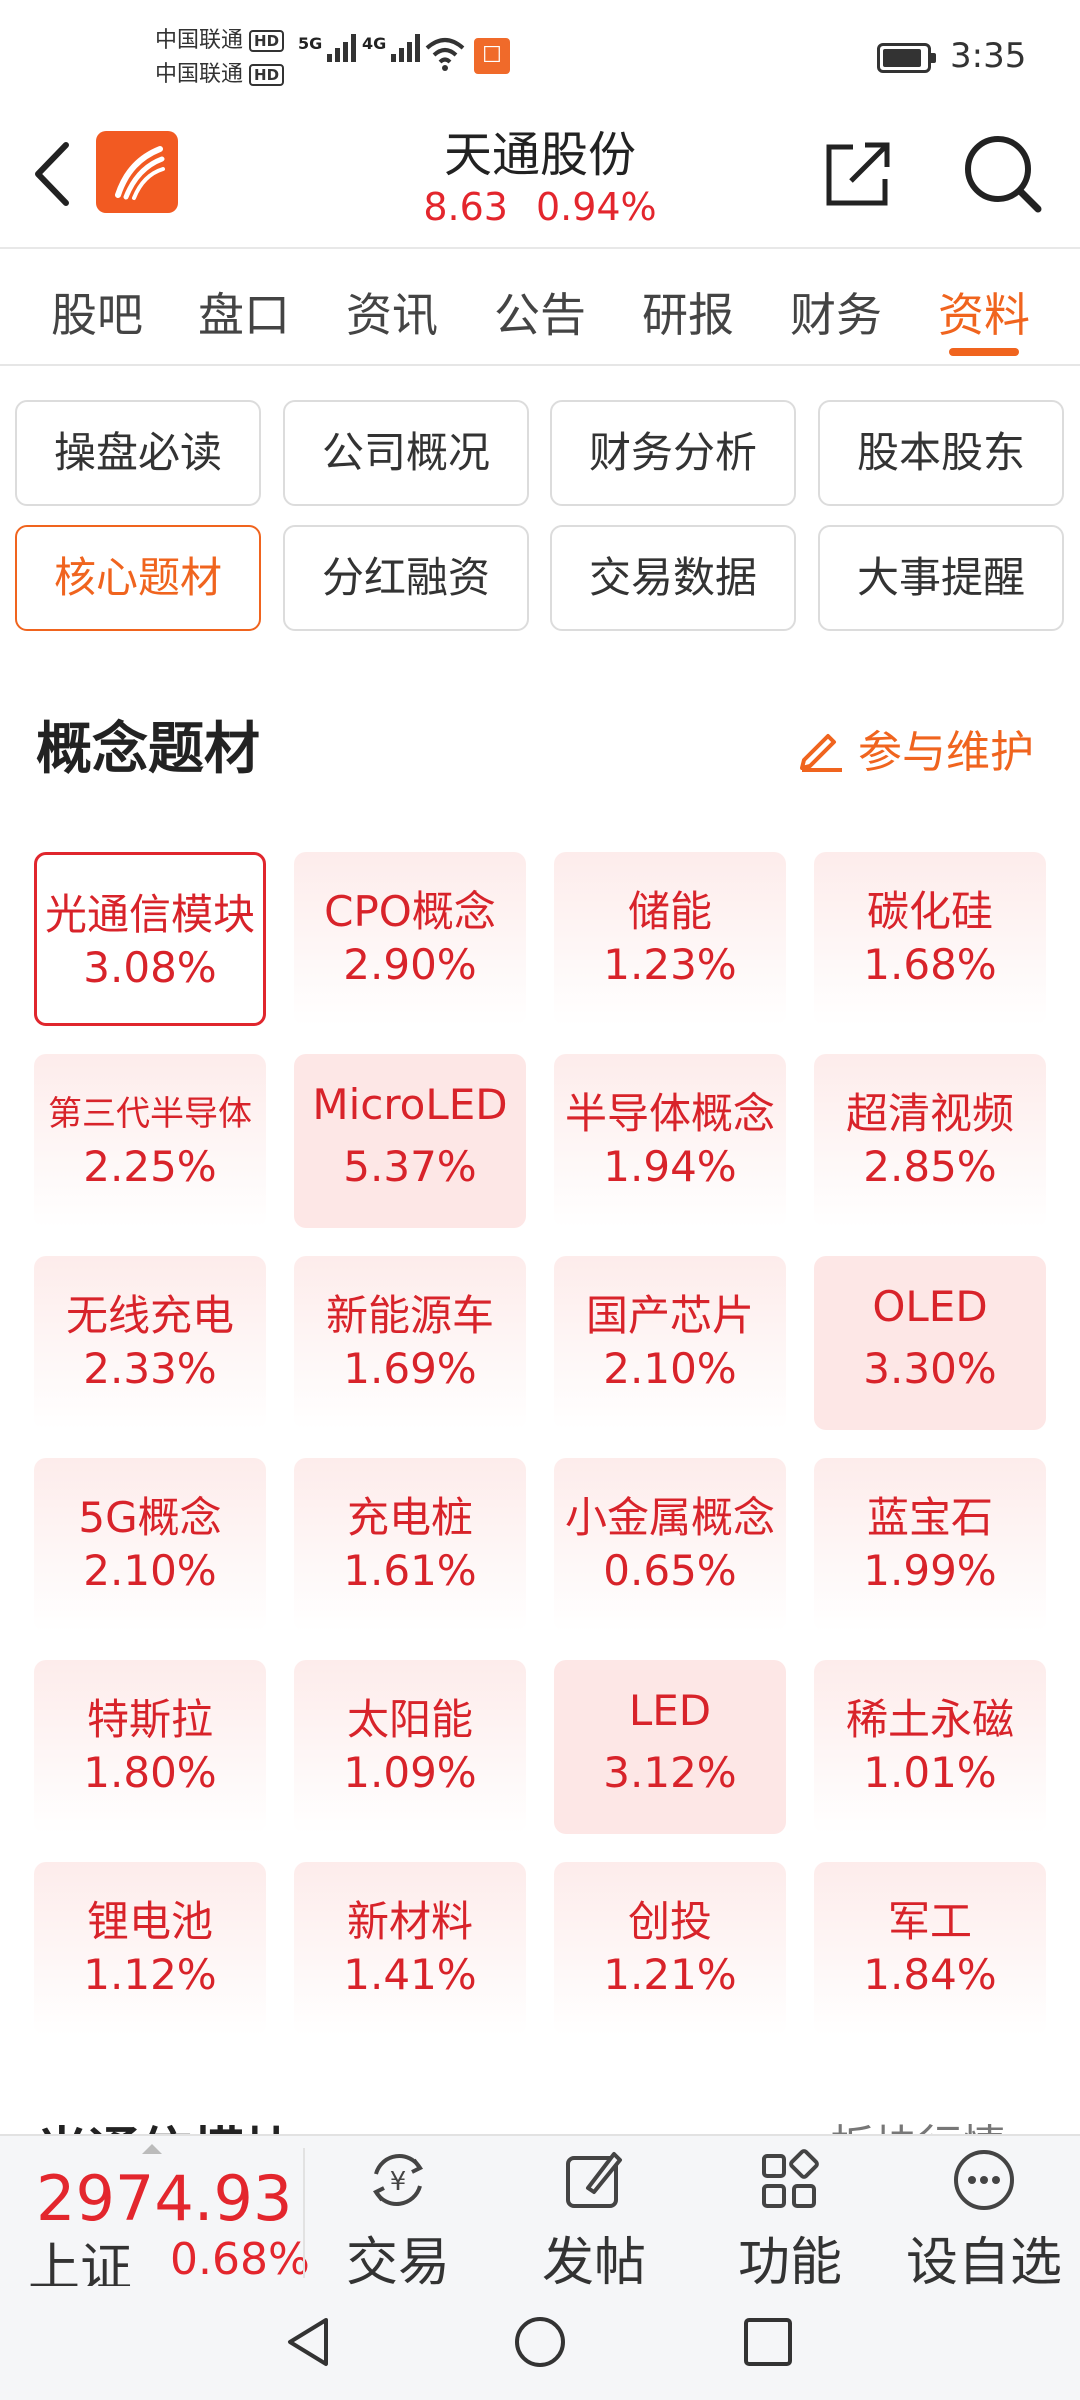 Image resolution: width=1080 pixels, height=2400 pixels. Describe the element at coordinates (410, 939) in the screenshot. I see `concept-tile: CPO概念 2.90%` at that location.